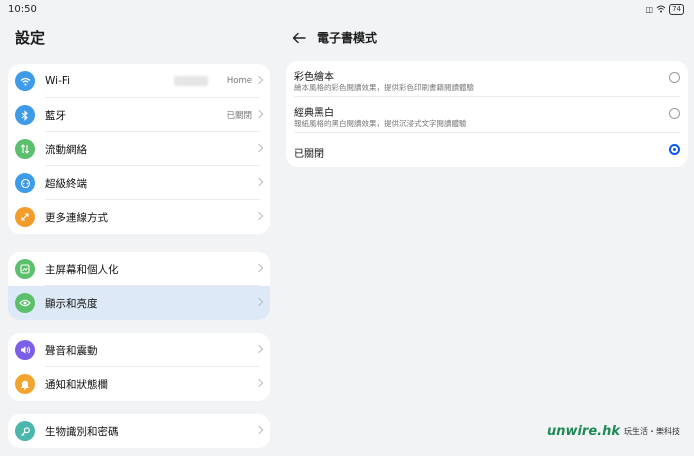 The width and height of the screenshot is (694, 456). Describe the element at coordinates (347, 38) in the screenshot. I see `page-title: 電子書模式` at that location.